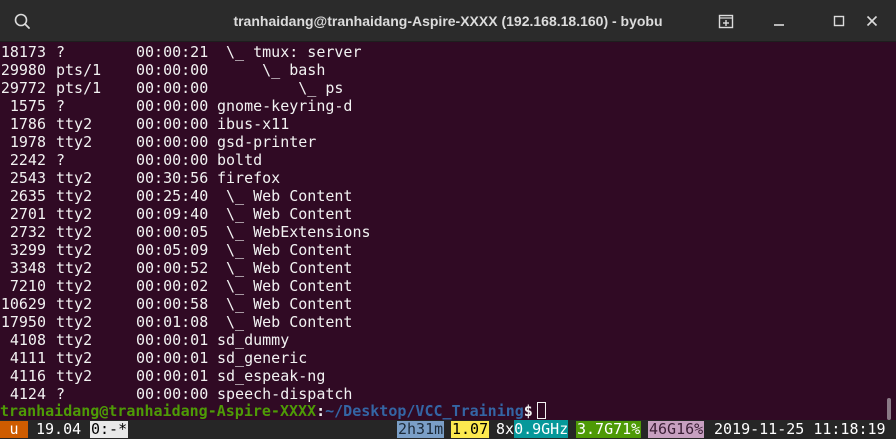  Describe the element at coordinates (285, 394) in the screenshot. I see `process-command: speech-dispatch` at that location.